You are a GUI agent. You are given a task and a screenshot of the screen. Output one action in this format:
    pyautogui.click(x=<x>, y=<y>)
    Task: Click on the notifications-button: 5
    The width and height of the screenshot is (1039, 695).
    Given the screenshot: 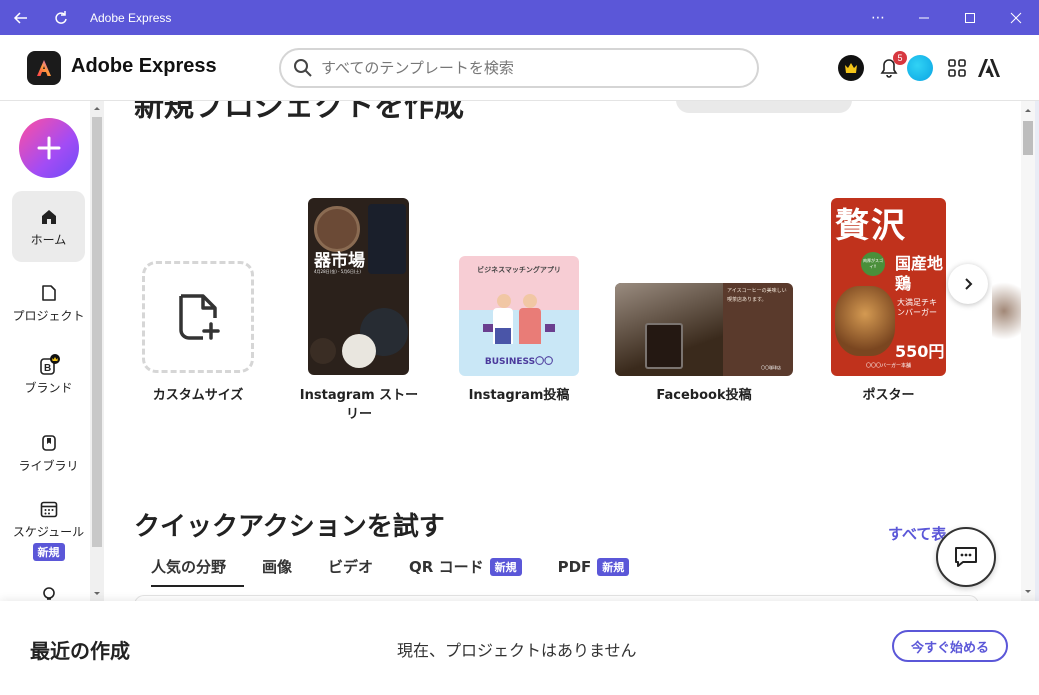 What is the action you would take?
    pyautogui.click(x=891, y=66)
    